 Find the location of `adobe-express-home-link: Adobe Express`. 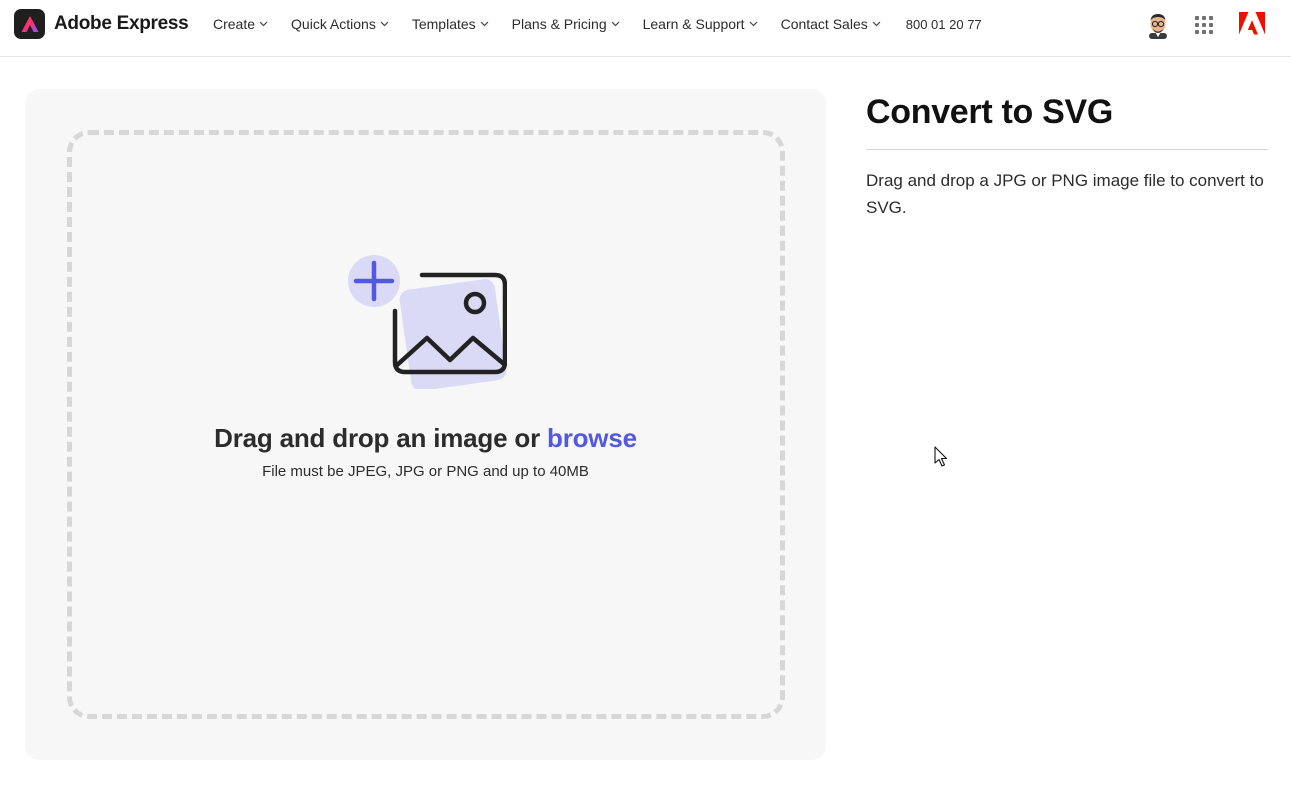

adobe-express-home-link: Adobe Express is located at coordinates (101, 24).